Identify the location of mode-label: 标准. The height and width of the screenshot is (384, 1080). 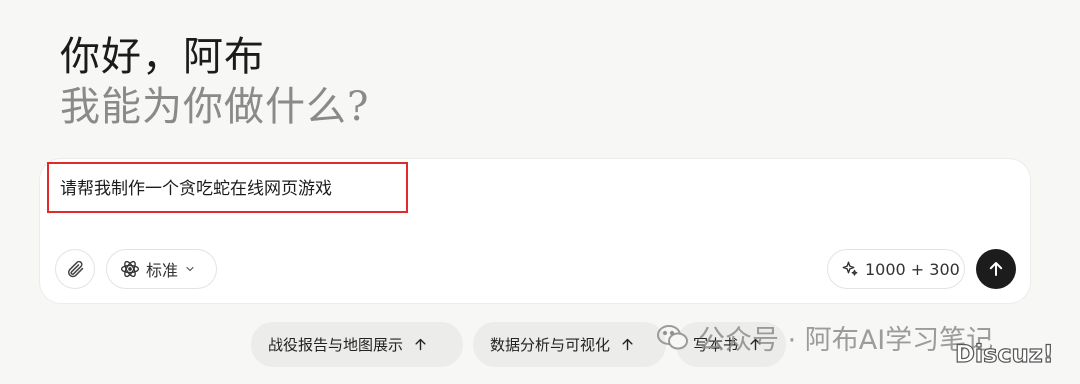
(162, 270).